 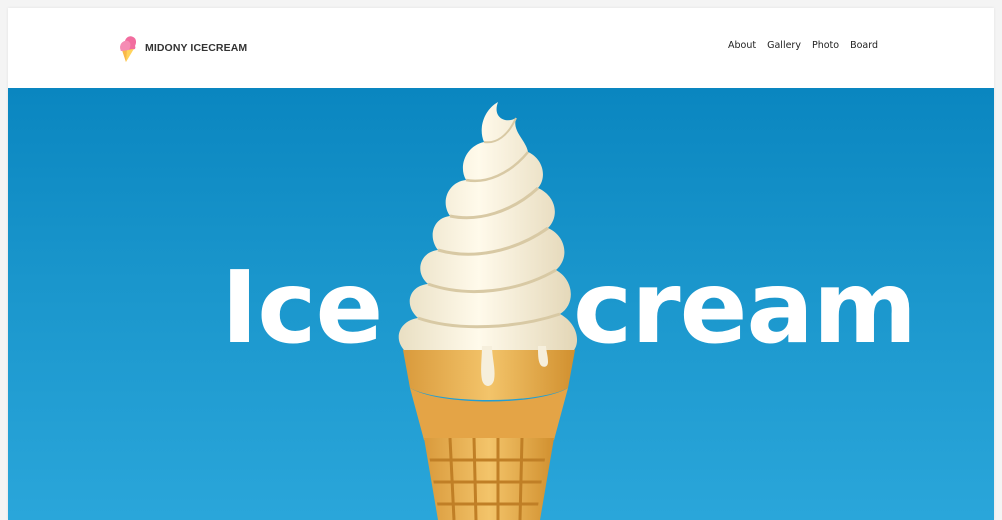 What do you see at coordinates (745, 307) in the screenshot?
I see `hero-title-cream: cream` at bounding box center [745, 307].